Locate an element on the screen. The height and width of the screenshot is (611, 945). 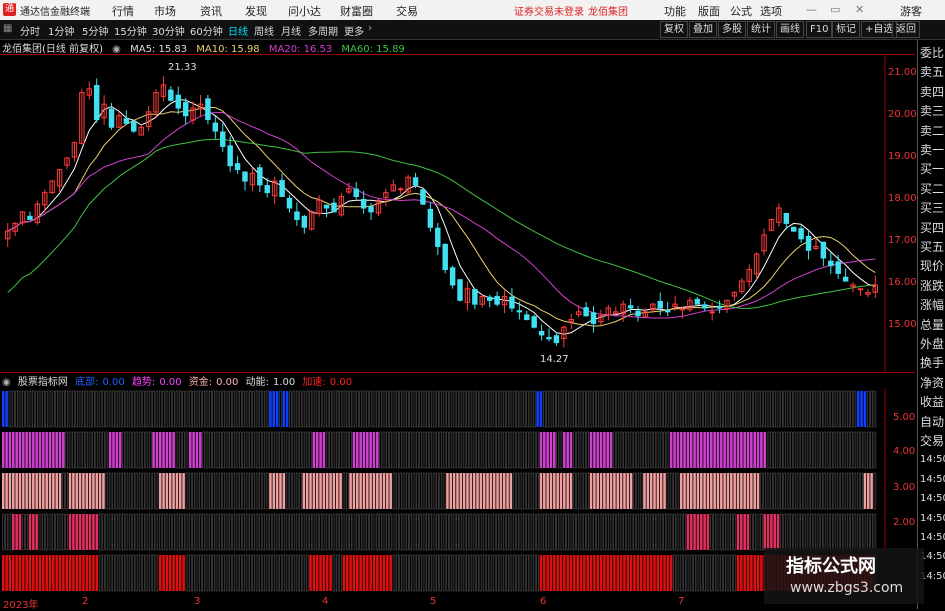
tab-duozhouqi: 多周期 is located at coordinates (323, 30).